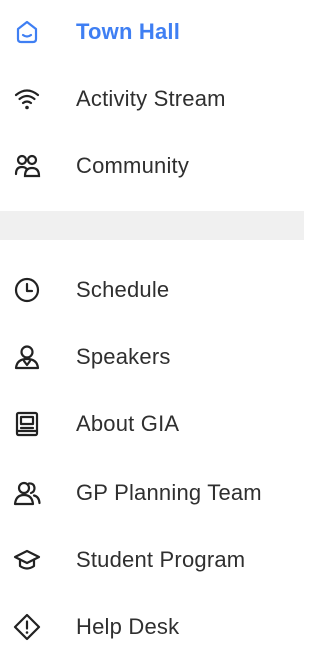 The image size is (320, 649). I want to click on nav-item-help-desk: Help Desk, so click(156, 627).